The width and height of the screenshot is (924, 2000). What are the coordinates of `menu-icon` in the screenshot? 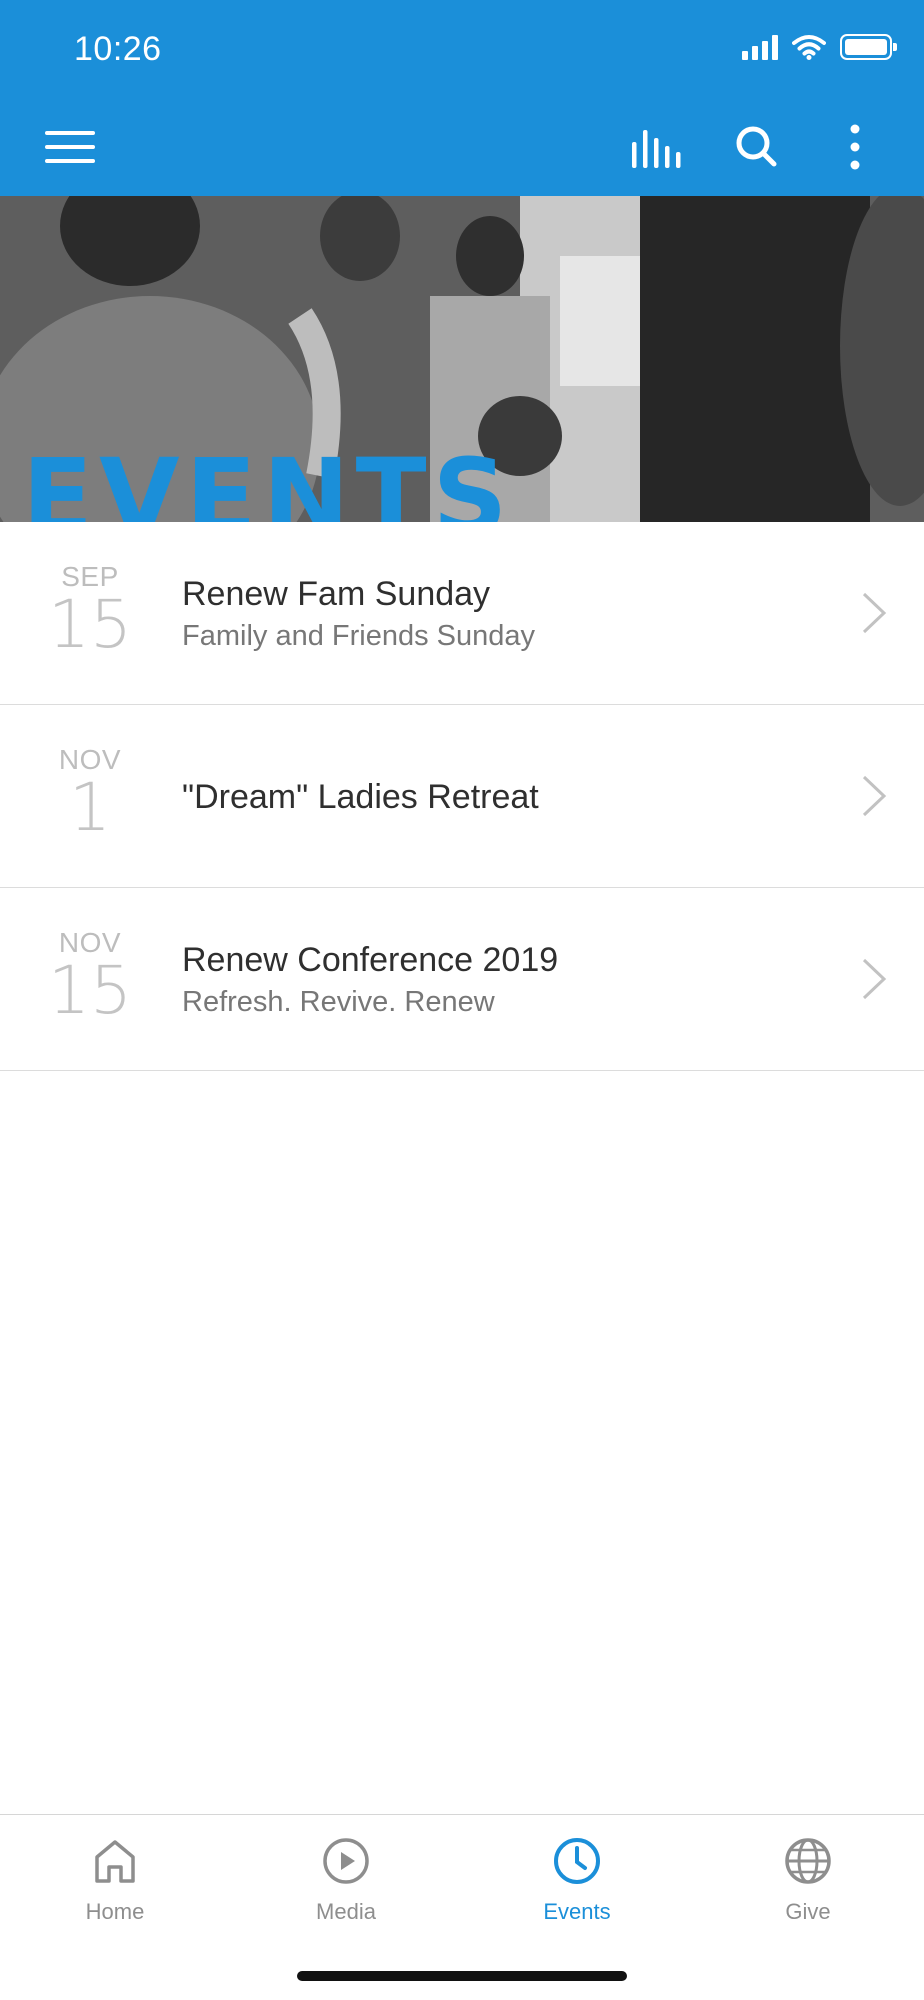 It's located at (70, 147).